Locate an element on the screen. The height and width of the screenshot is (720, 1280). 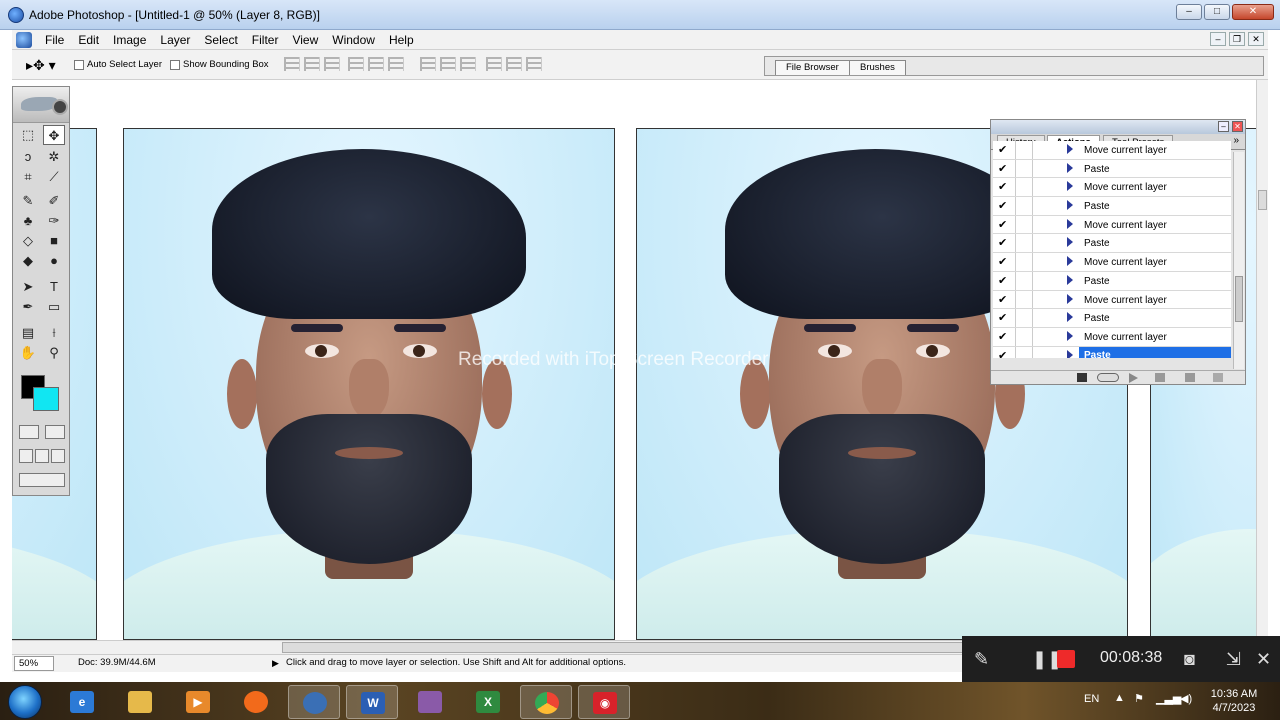
pen-tool-icon: ✒ is located at coordinates (28, 307).